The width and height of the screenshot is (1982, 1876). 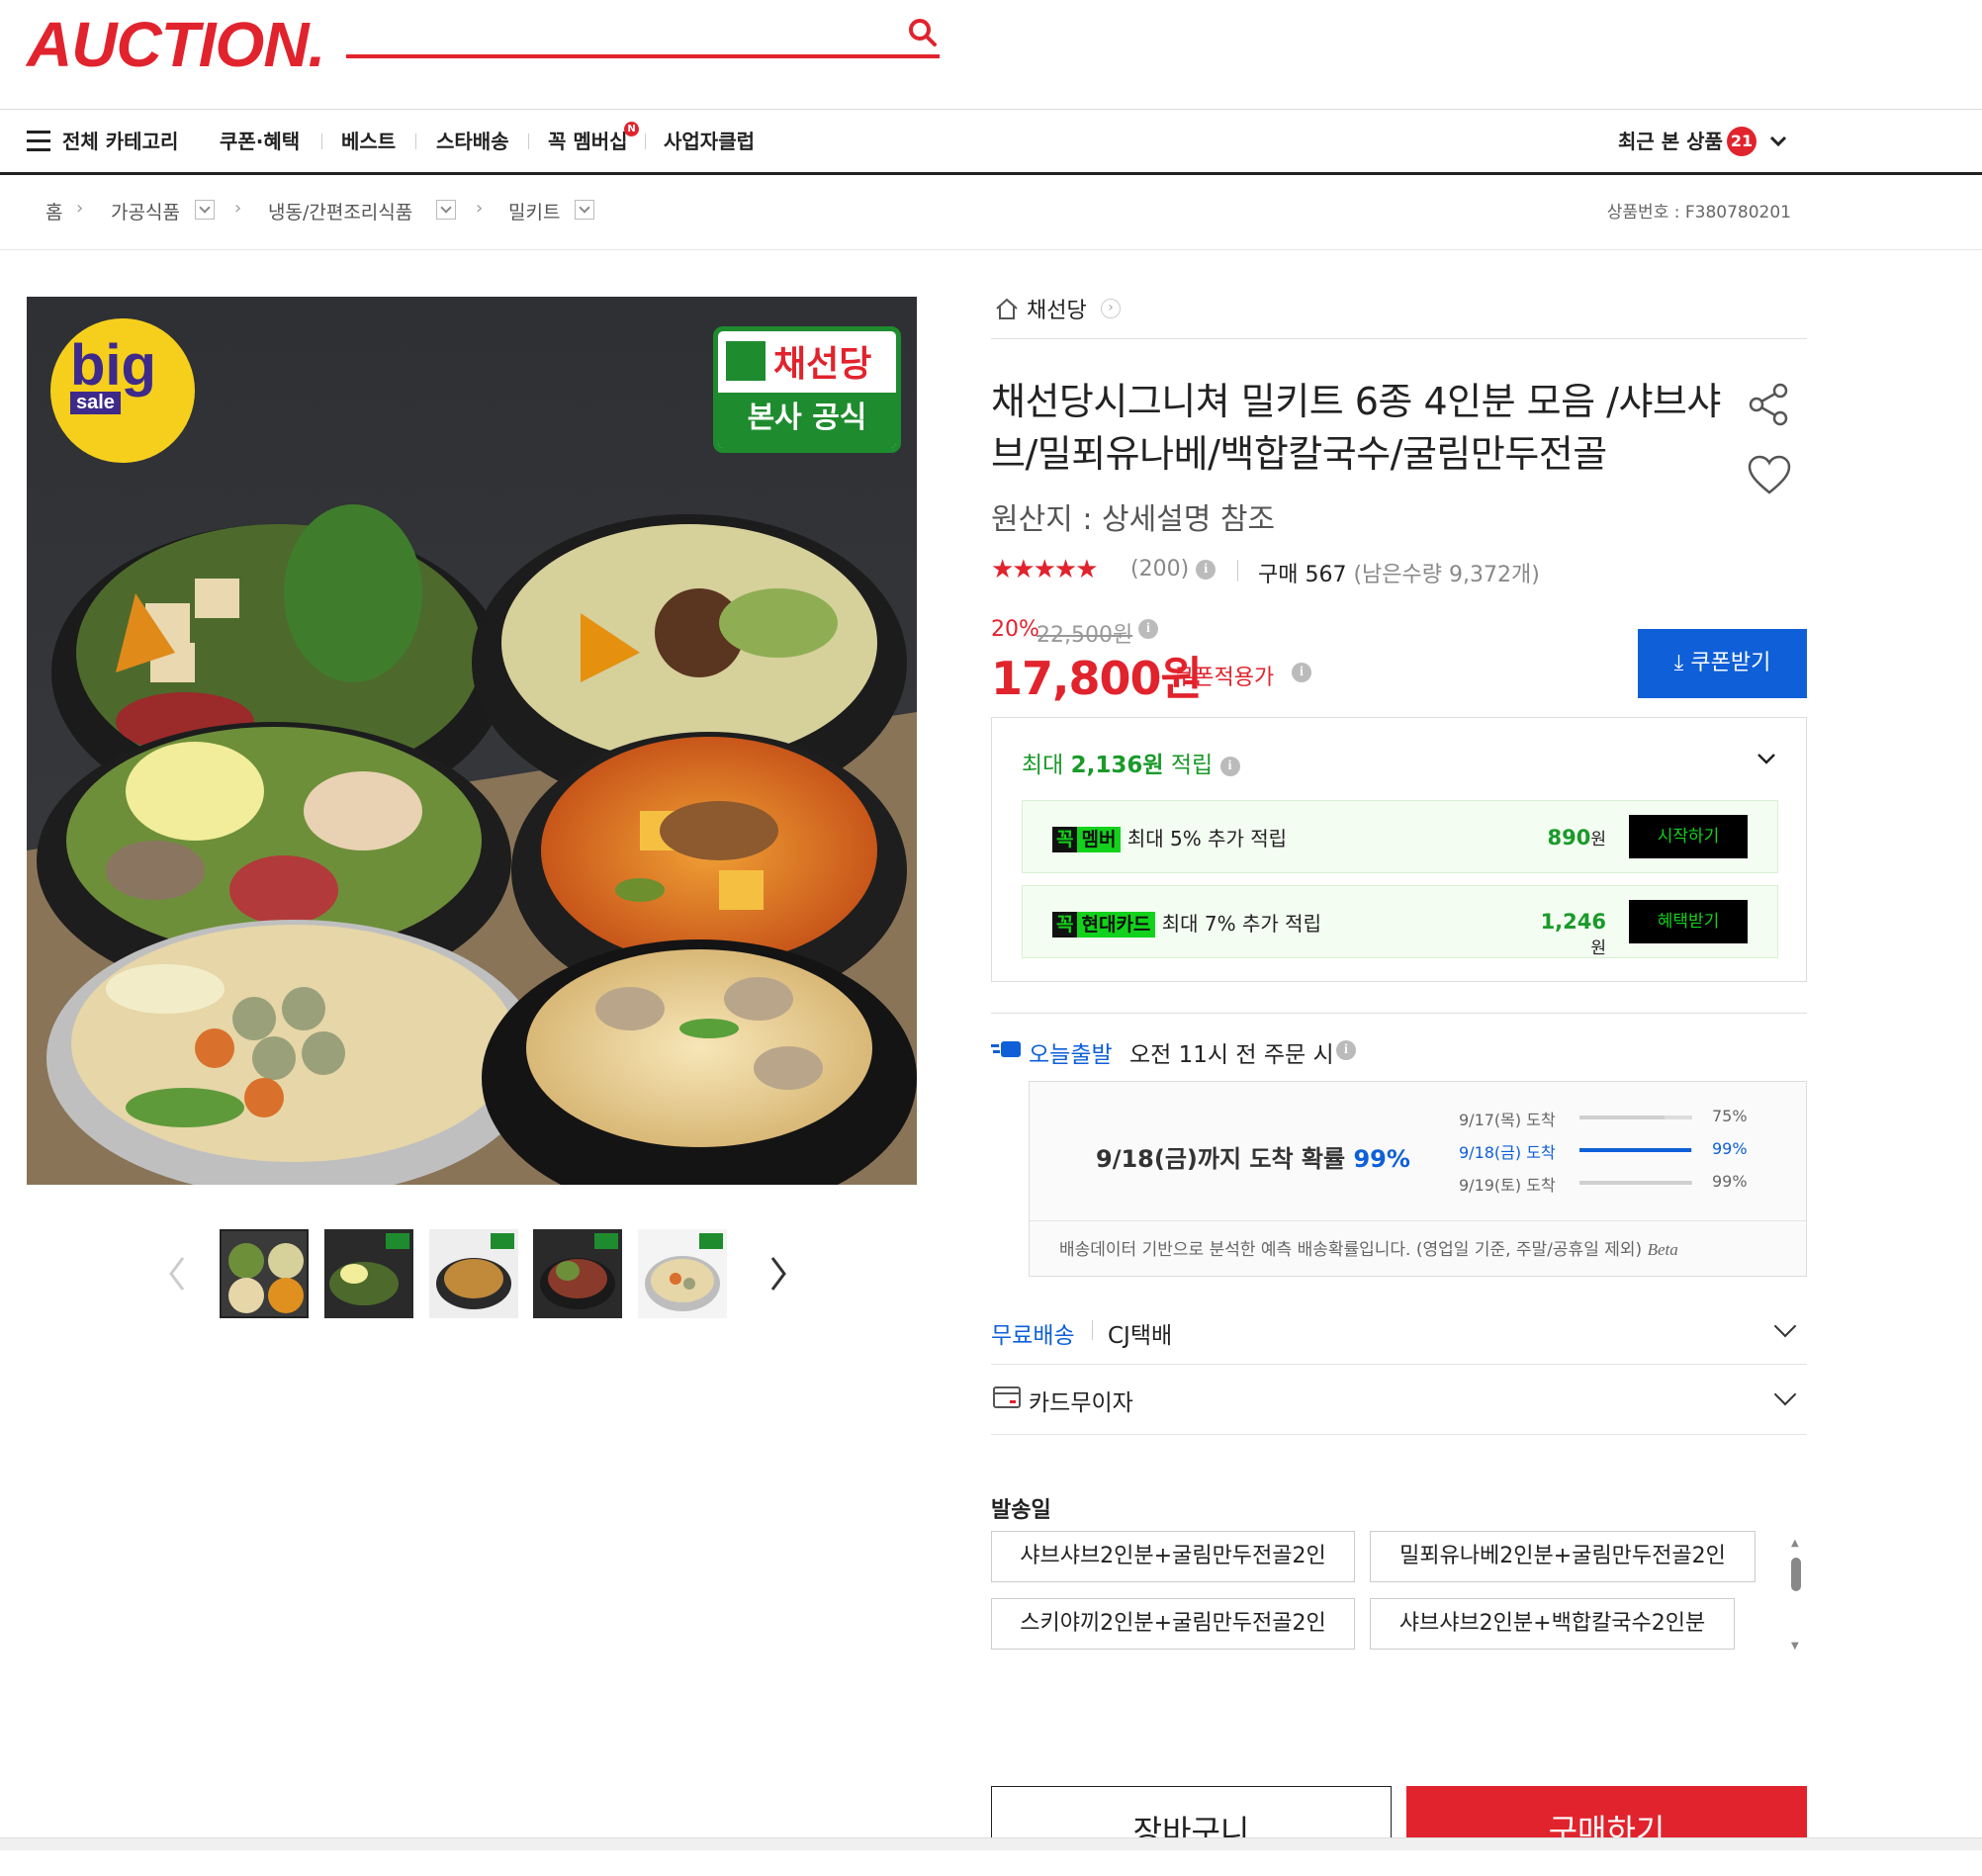 I want to click on breadcrumb-item: 가공식품, so click(x=146, y=211).